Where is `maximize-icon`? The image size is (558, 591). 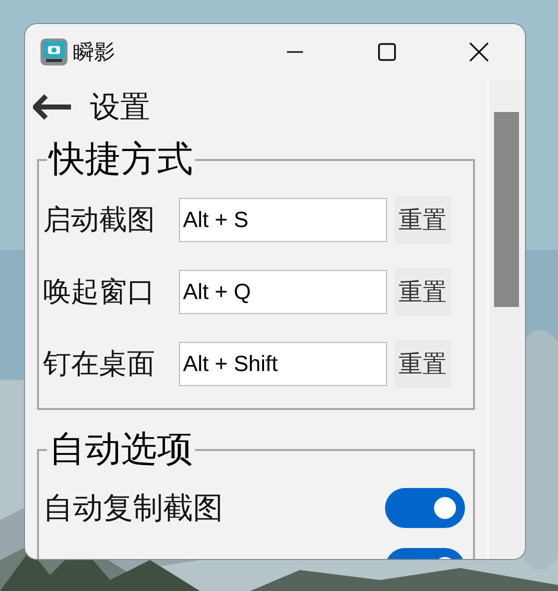
maximize-icon is located at coordinates (387, 52).